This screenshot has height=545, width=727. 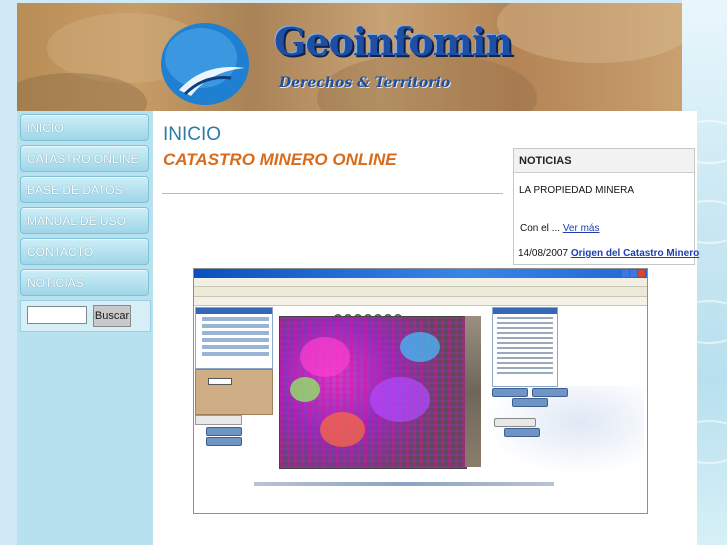 I want to click on app-status-bar, so click(x=404, y=484).